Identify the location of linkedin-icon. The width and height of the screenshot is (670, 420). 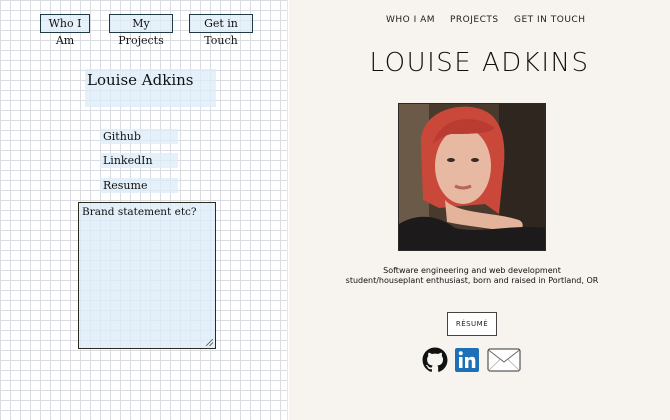
(467, 360).